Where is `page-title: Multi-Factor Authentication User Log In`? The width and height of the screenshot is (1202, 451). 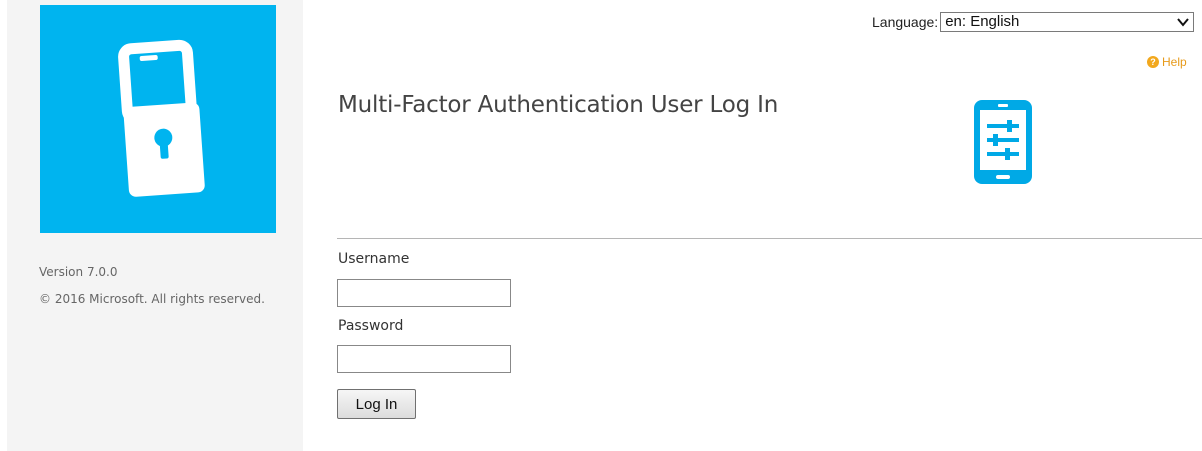 page-title: Multi-Factor Authentication User Log In is located at coordinates (558, 105).